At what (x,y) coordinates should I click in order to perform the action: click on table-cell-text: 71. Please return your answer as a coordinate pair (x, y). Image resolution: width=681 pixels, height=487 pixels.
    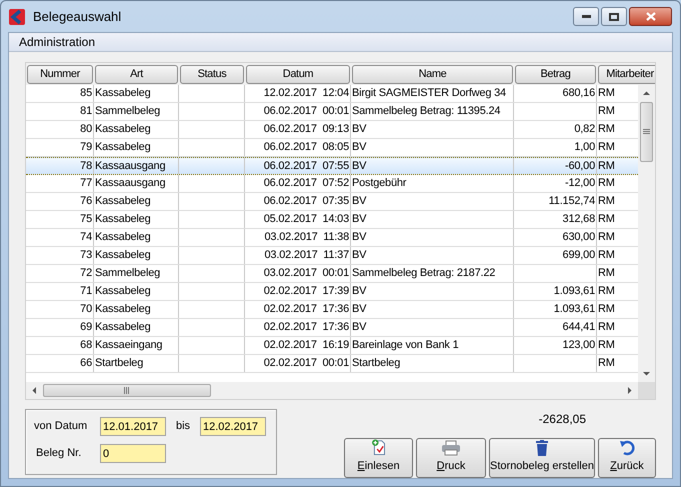
    Looking at the image, I should click on (86, 292).